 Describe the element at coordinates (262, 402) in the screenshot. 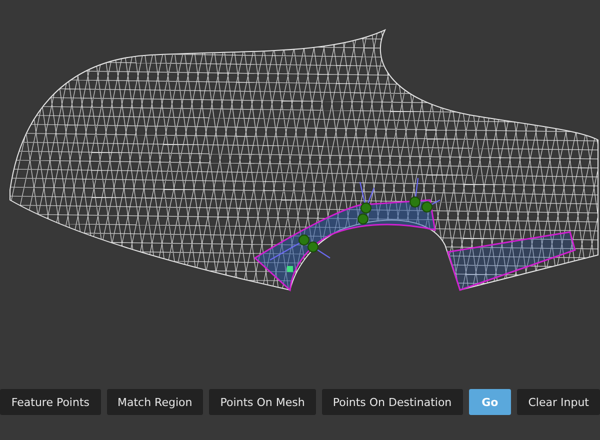

I see `toolbar-button: Points On Mesh` at that location.